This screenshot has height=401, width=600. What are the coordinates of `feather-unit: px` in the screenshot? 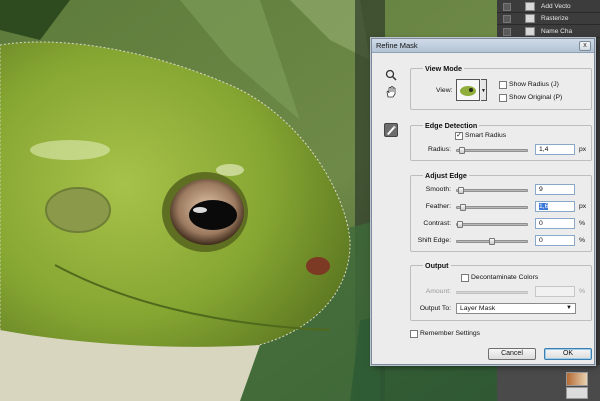 It's located at (583, 206).